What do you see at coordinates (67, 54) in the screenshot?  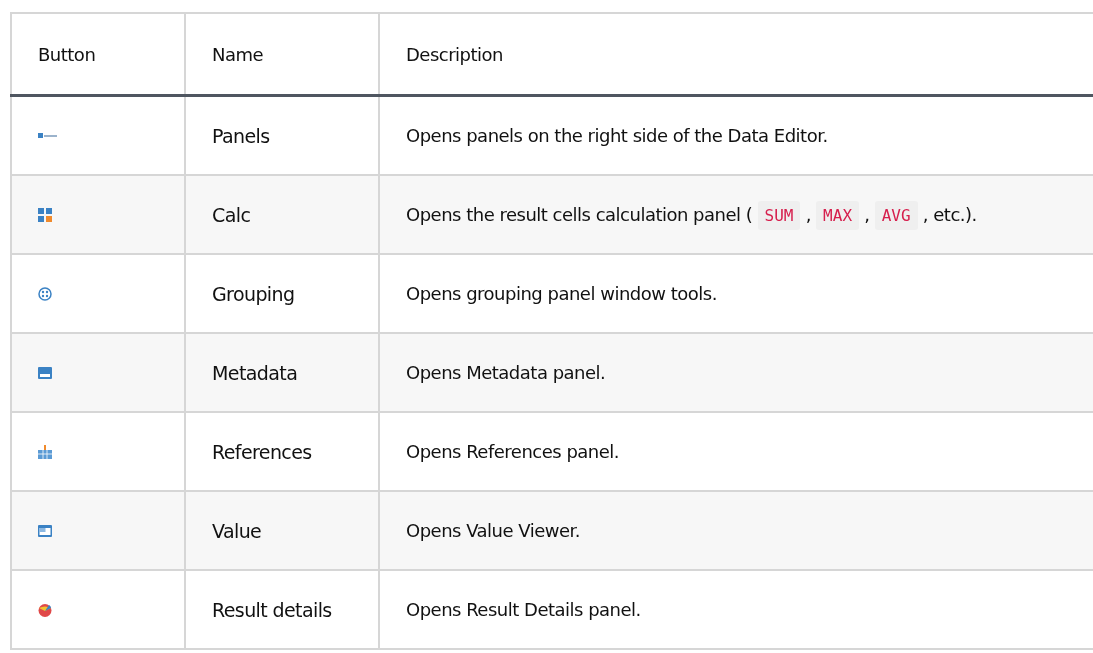 I see `column-header: Button` at bounding box center [67, 54].